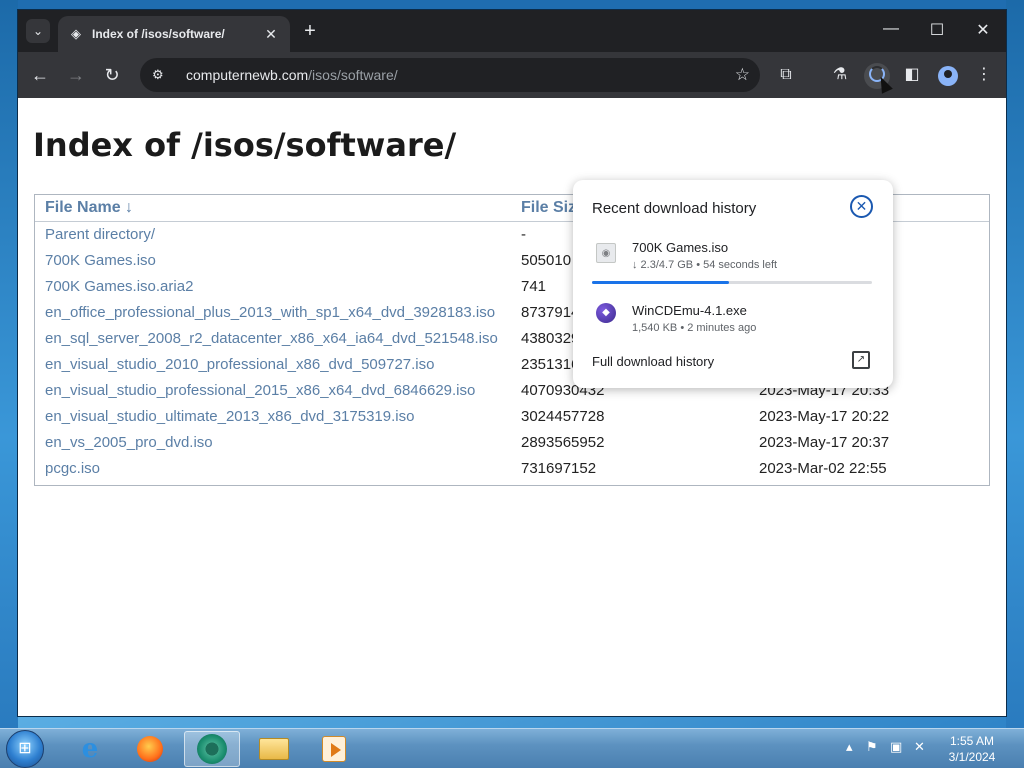 Image resolution: width=1024 pixels, height=768 pixels. What do you see at coordinates (861, 206) in the screenshot?
I see `close-icon: ✕` at bounding box center [861, 206].